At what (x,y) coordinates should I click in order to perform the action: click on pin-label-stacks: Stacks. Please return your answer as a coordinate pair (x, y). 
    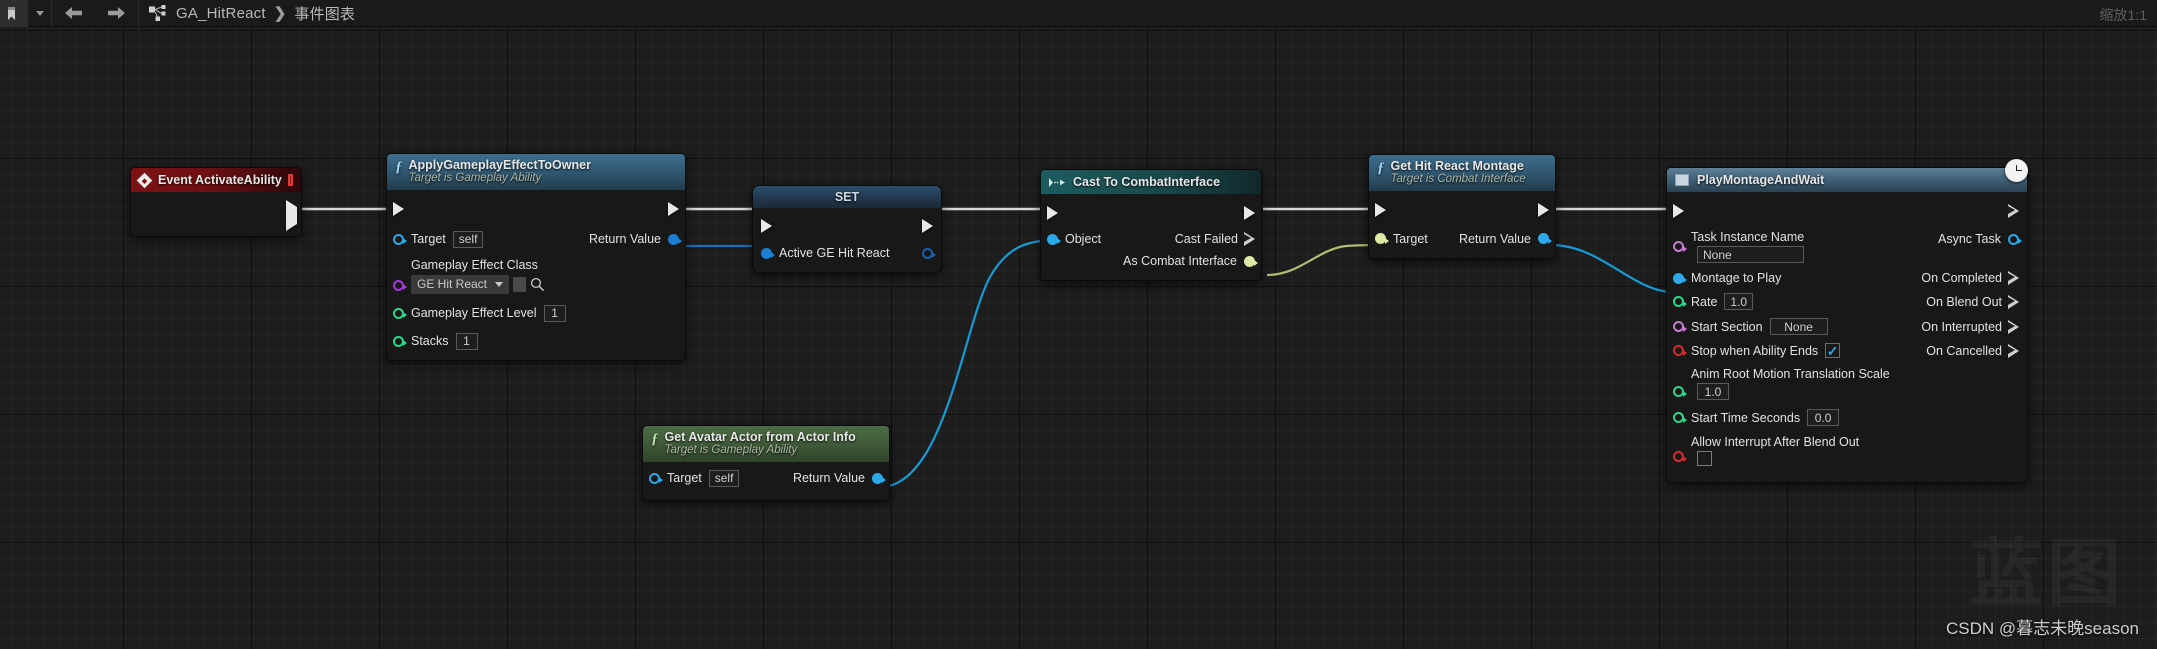
    Looking at the image, I should click on (430, 341).